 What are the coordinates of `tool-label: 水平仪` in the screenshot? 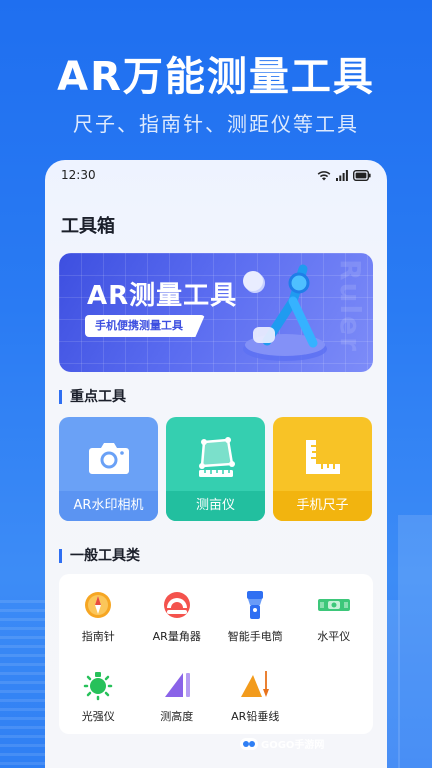 It's located at (334, 636).